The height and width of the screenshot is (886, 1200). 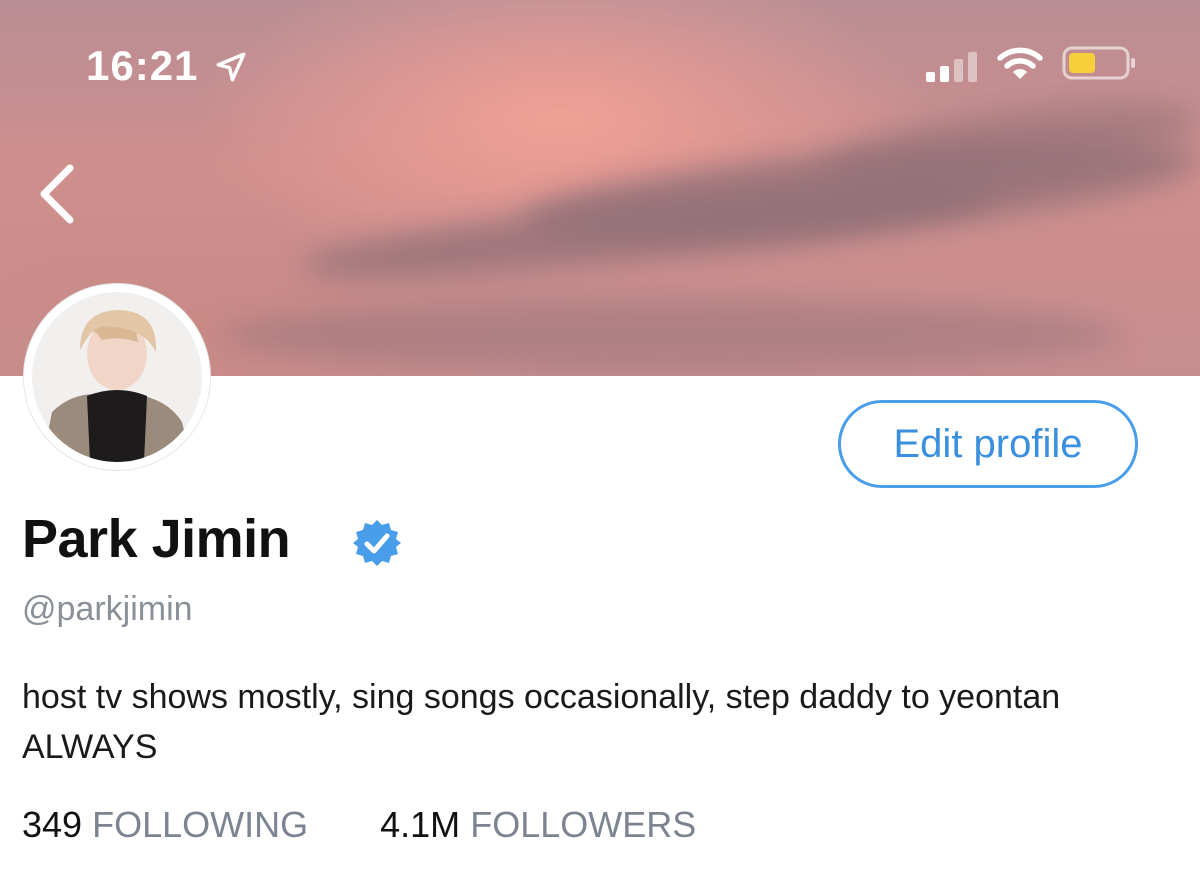 What do you see at coordinates (420, 824) in the screenshot?
I see `followers-count: 4.1M` at bounding box center [420, 824].